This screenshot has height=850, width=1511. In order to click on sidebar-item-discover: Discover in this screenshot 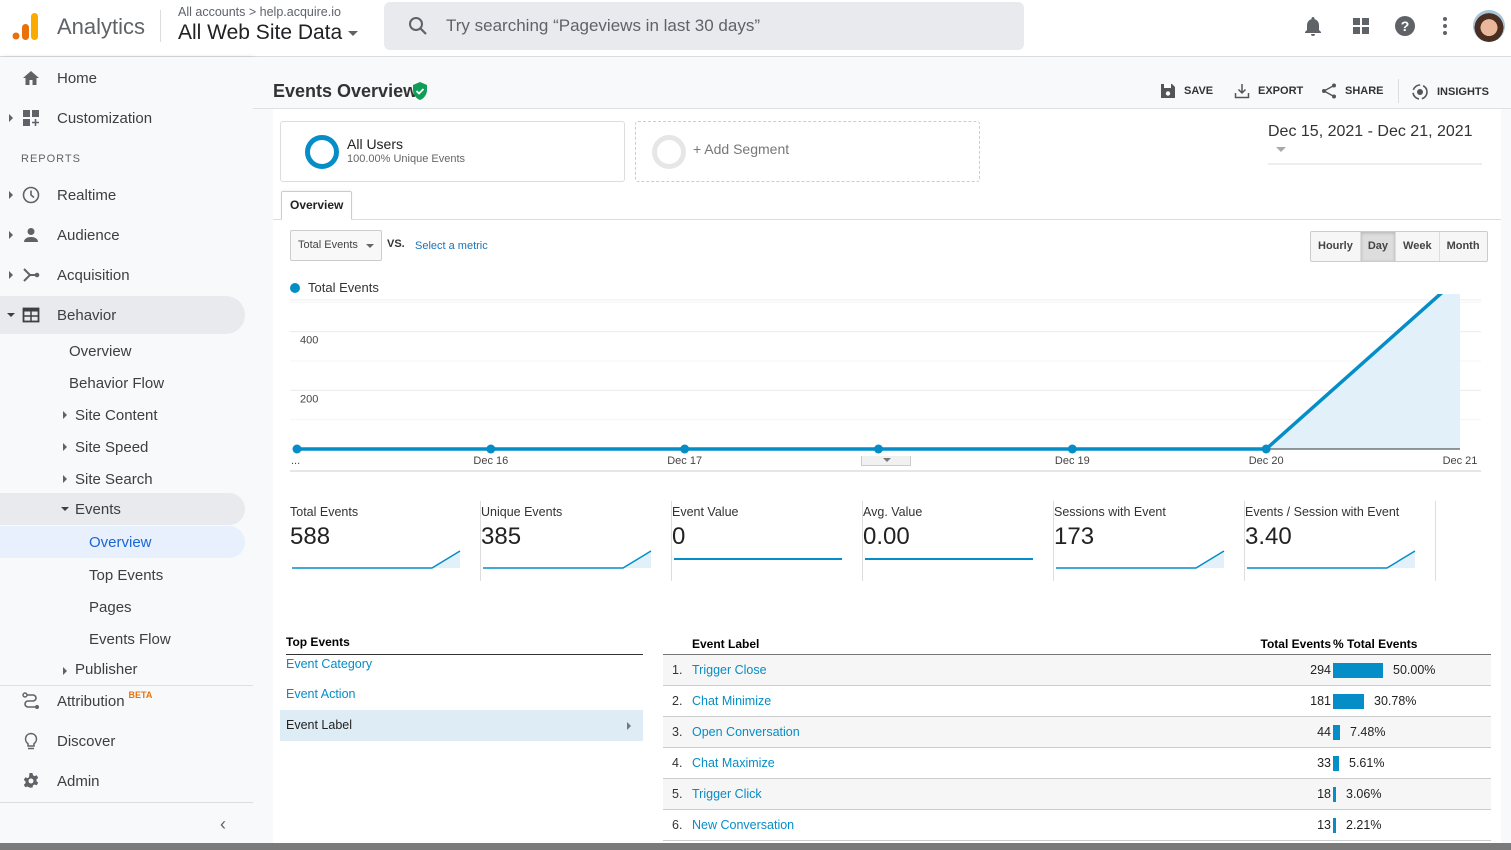, I will do `click(122, 741)`.